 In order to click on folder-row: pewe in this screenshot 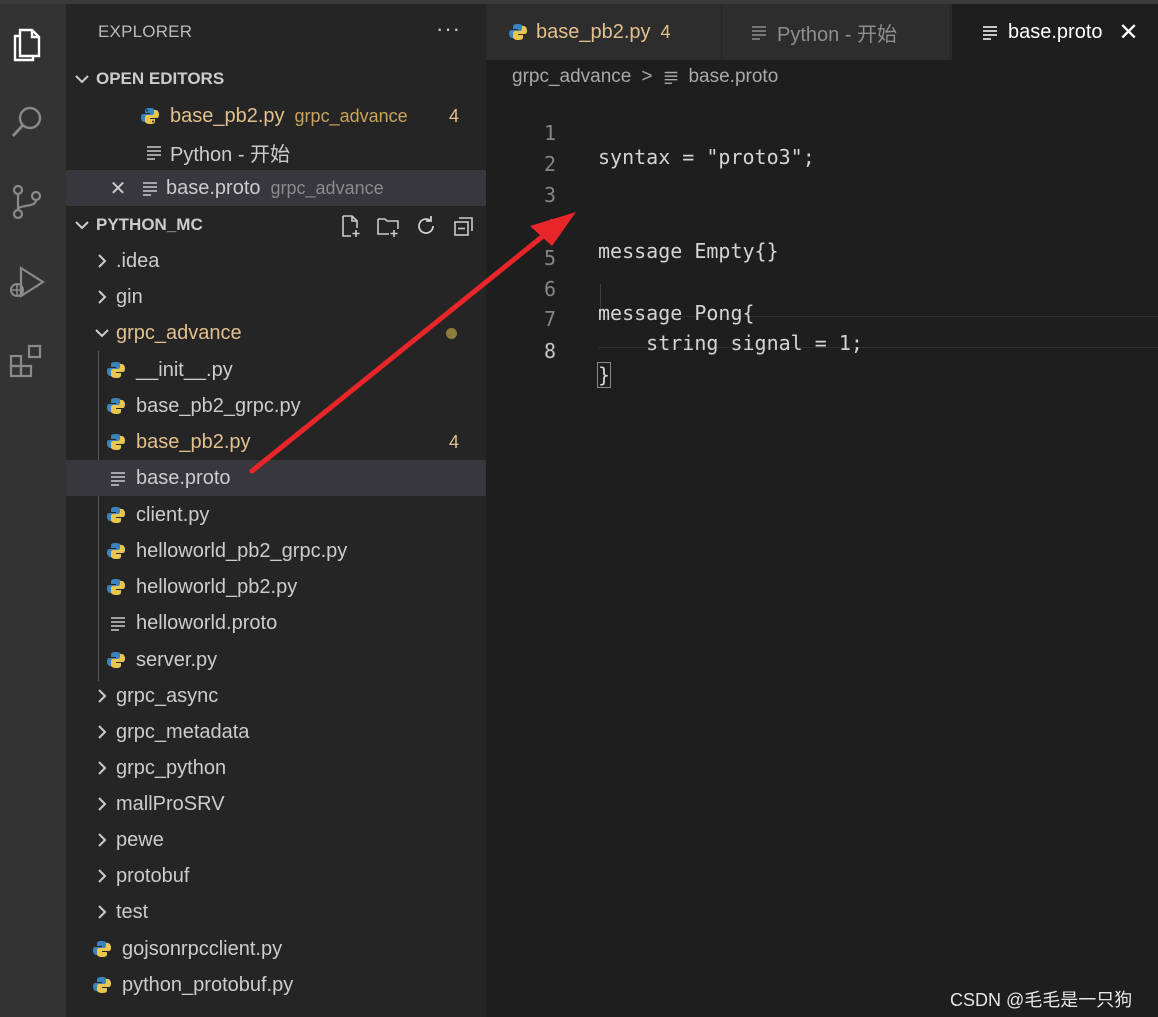, I will do `click(276, 840)`.